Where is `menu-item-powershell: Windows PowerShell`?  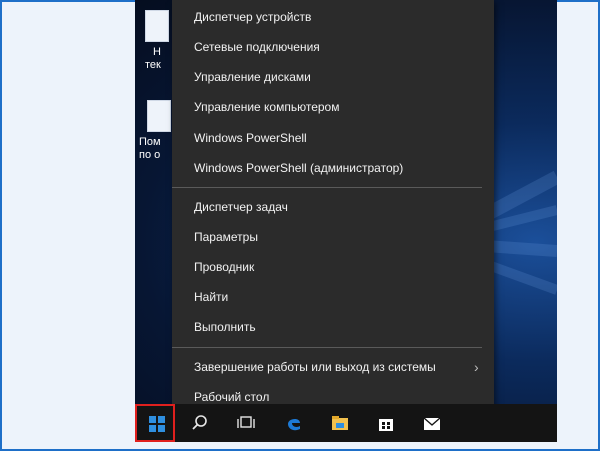 menu-item-powershell: Windows PowerShell is located at coordinates (250, 138).